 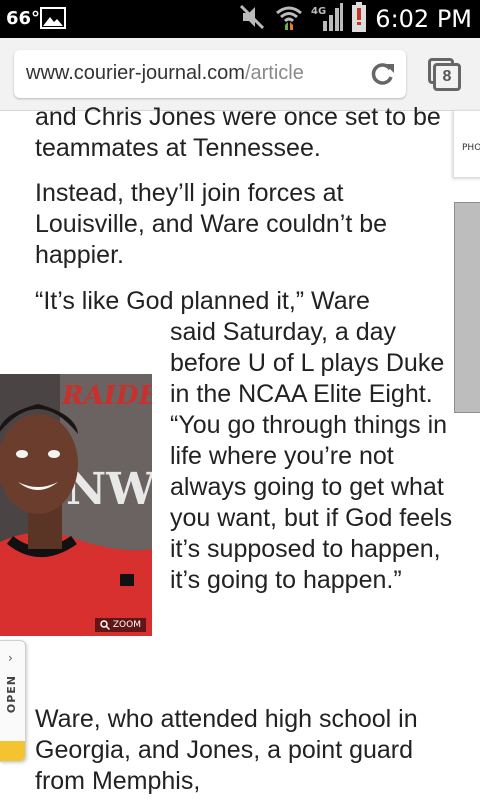 I want to click on url-domain: www.courier-journal.com, so click(x=135, y=73).